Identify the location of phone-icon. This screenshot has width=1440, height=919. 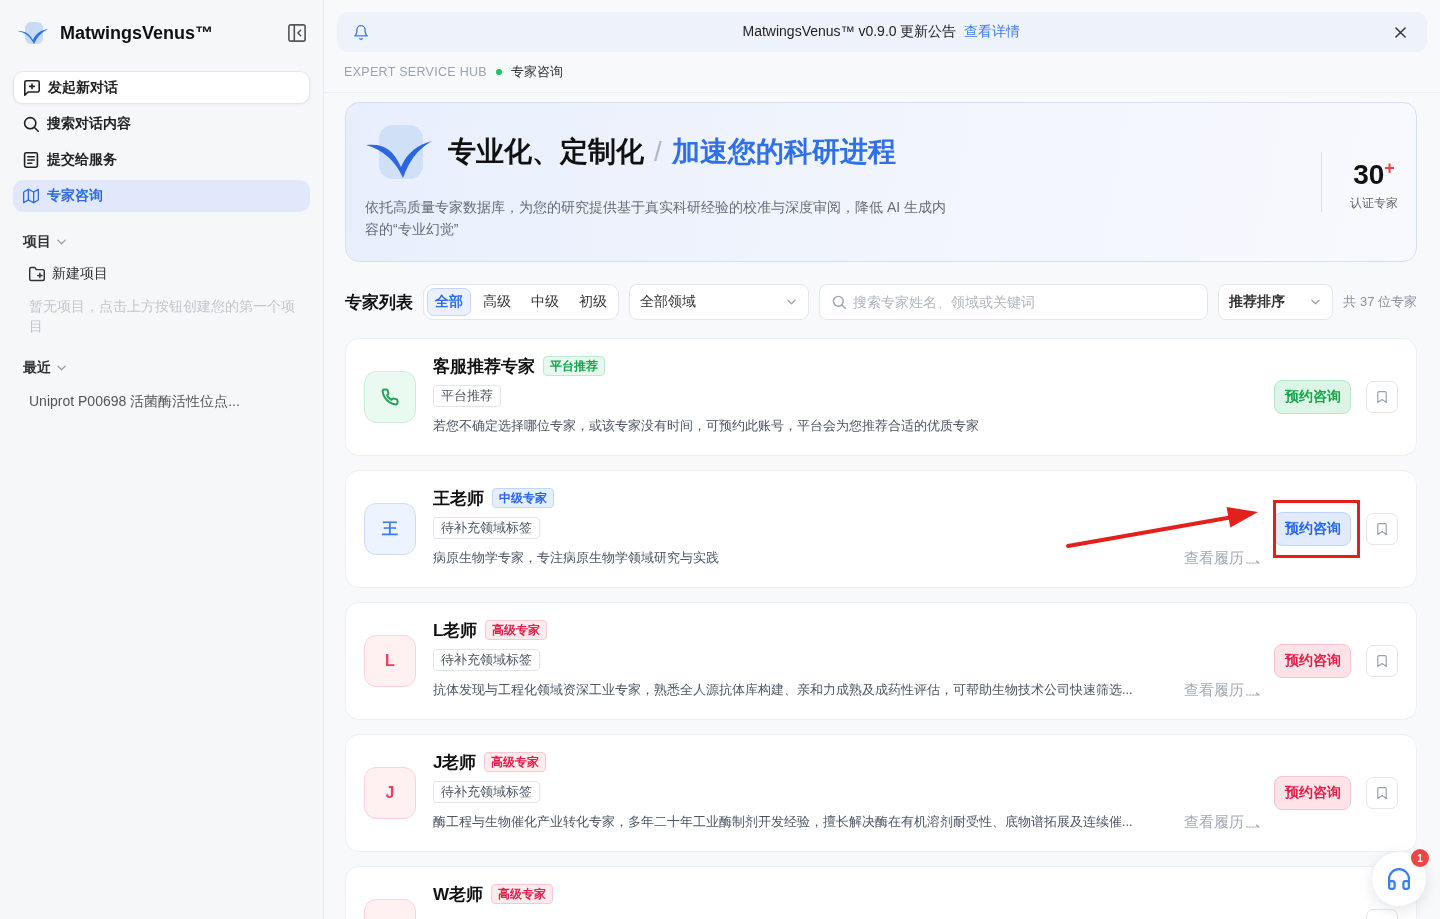
(390, 397).